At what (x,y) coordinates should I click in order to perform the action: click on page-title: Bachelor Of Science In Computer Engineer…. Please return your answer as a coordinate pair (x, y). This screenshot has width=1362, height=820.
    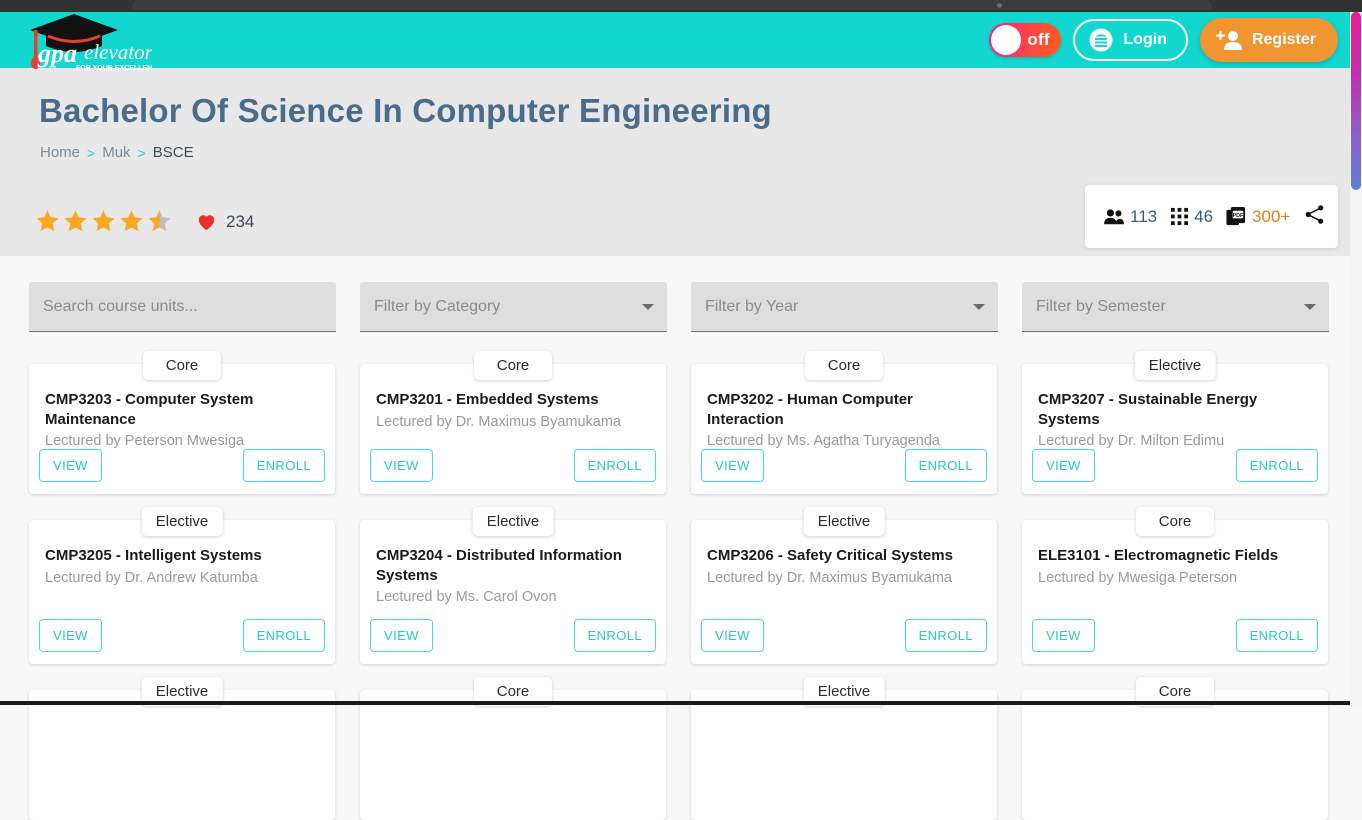
    Looking at the image, I should click on (405, 111).